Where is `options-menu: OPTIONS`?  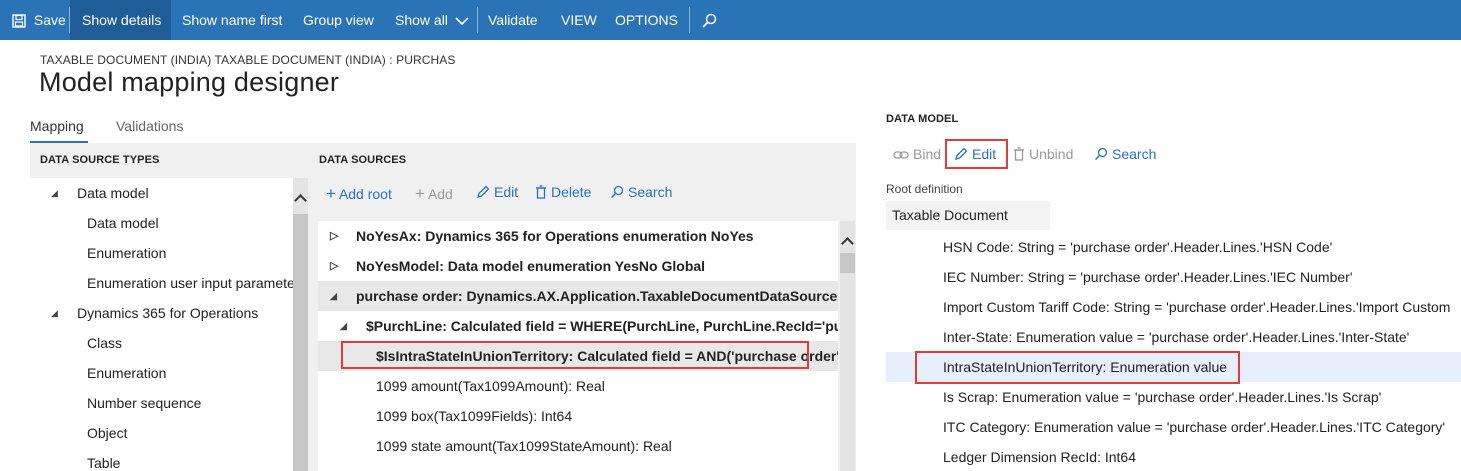
options-menu: OPTIONS is located at coordinates (646, 20).